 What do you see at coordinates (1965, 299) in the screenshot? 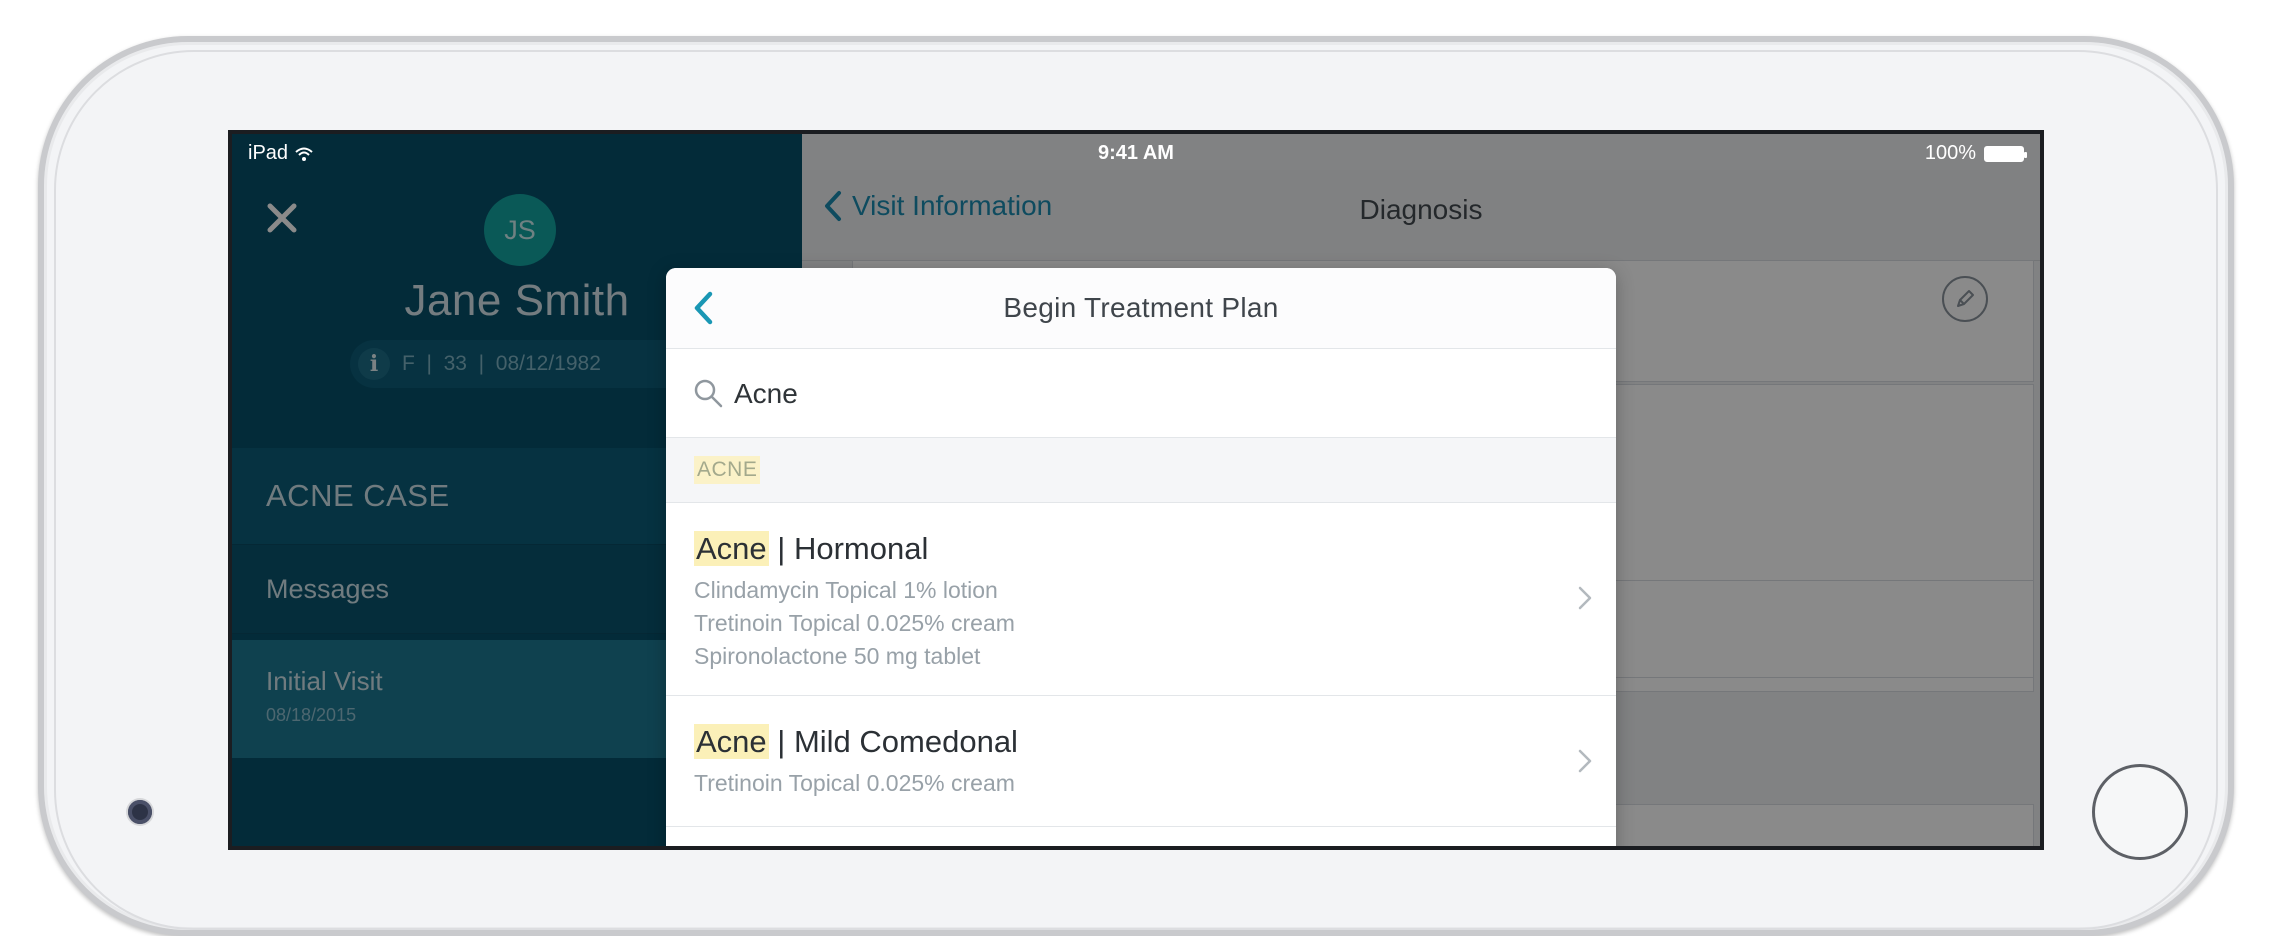
I see `pencil-icon` at bounding box center [1965, 299].